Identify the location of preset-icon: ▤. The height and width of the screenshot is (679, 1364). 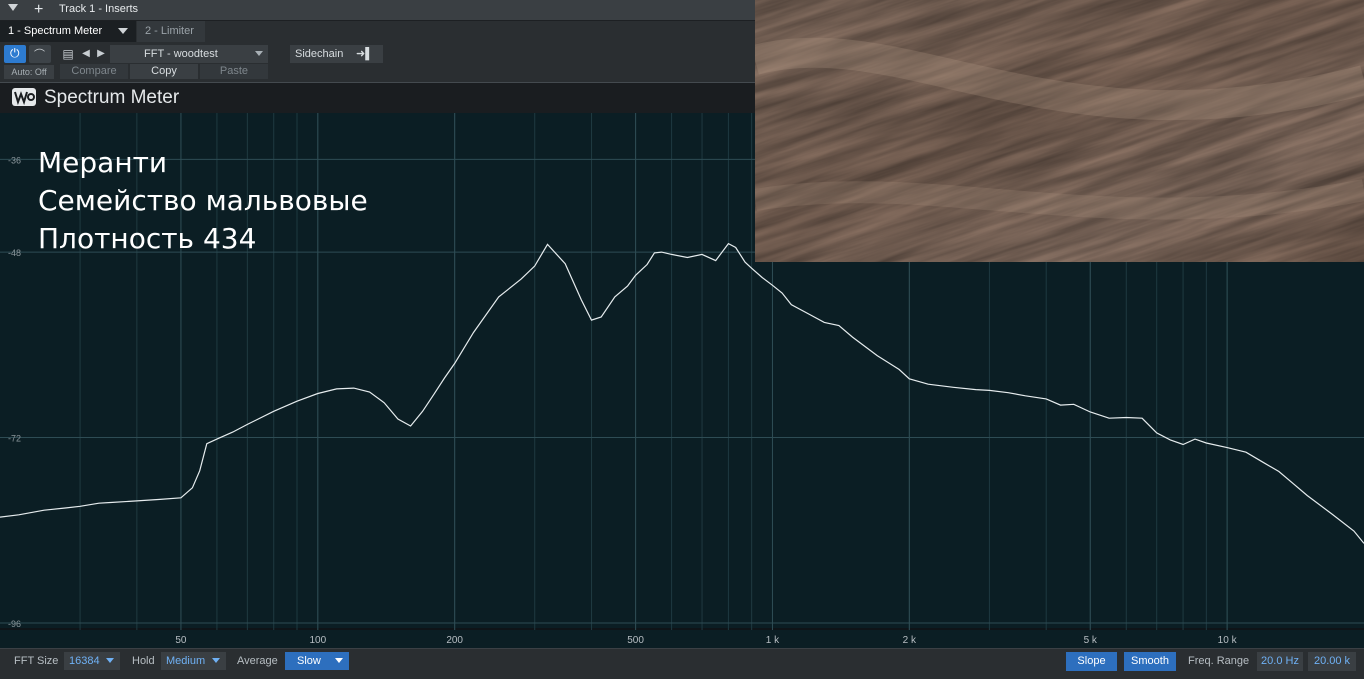
(68, 54).